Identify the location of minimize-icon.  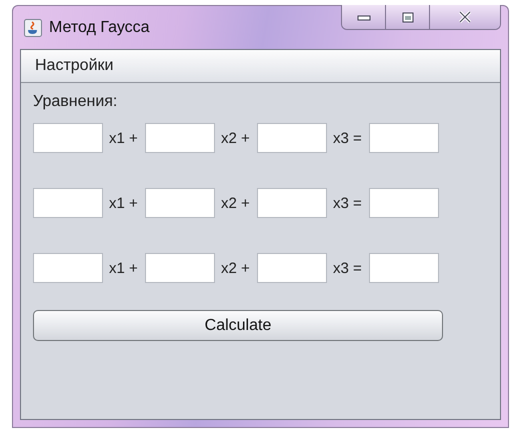
(363, 17).